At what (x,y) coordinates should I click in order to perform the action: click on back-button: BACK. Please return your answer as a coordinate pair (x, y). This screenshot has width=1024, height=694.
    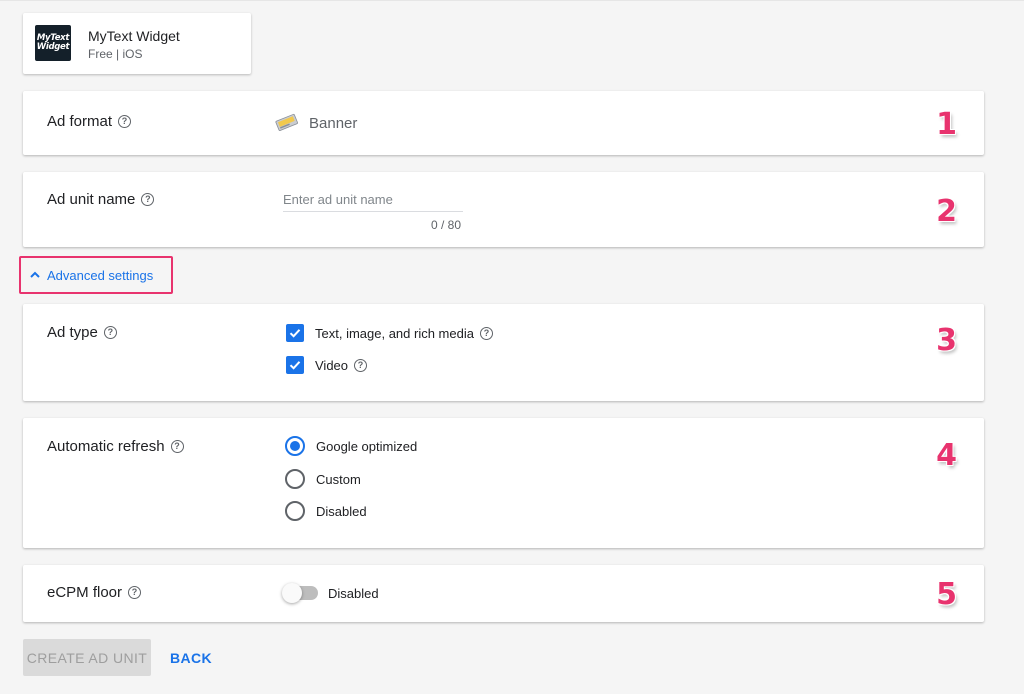
    Looking at the image, I should click on (191, 657).